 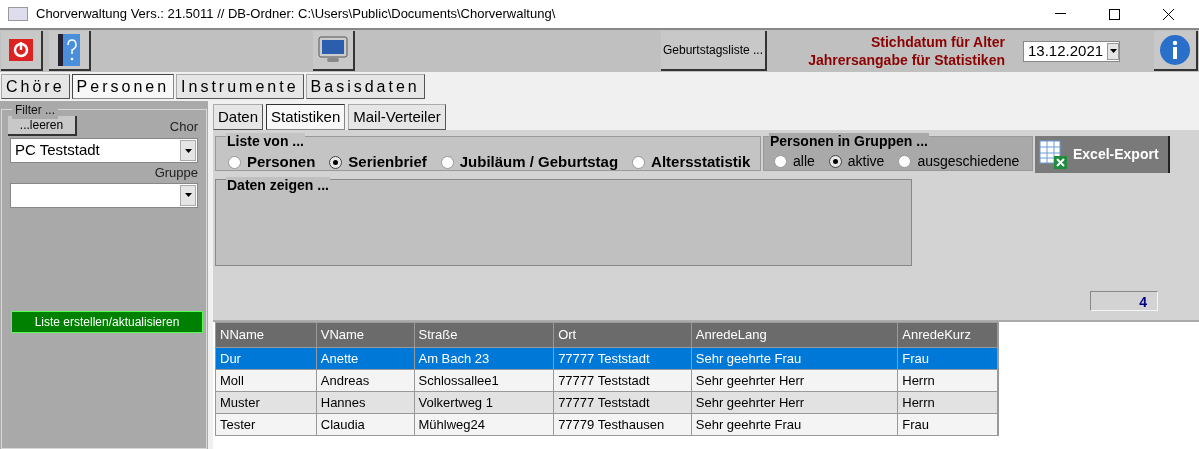 What do you see at coordinates (1102, 154) in the screenshot?
I see `excel-export-button: Excel-Export` at bounding box center [1102, 154].